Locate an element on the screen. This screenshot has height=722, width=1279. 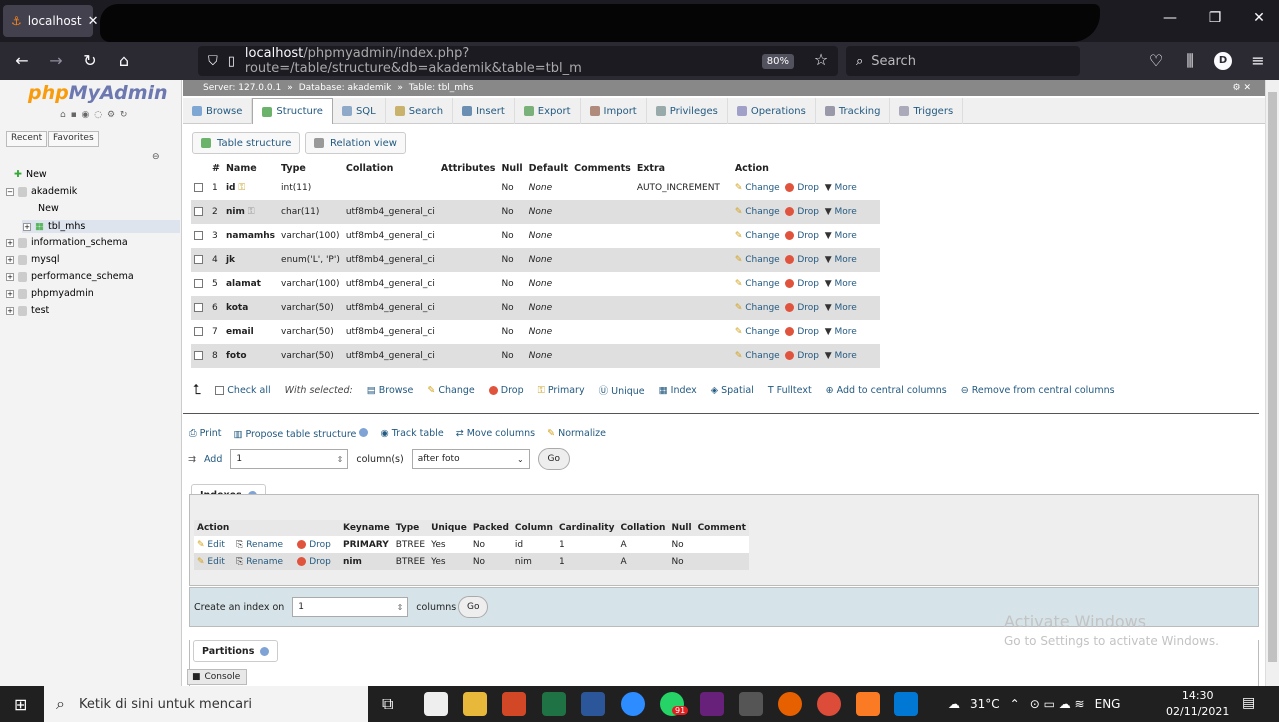
browser-tab: ⚓ localhost ✕ is located at coordinates (51, 21).